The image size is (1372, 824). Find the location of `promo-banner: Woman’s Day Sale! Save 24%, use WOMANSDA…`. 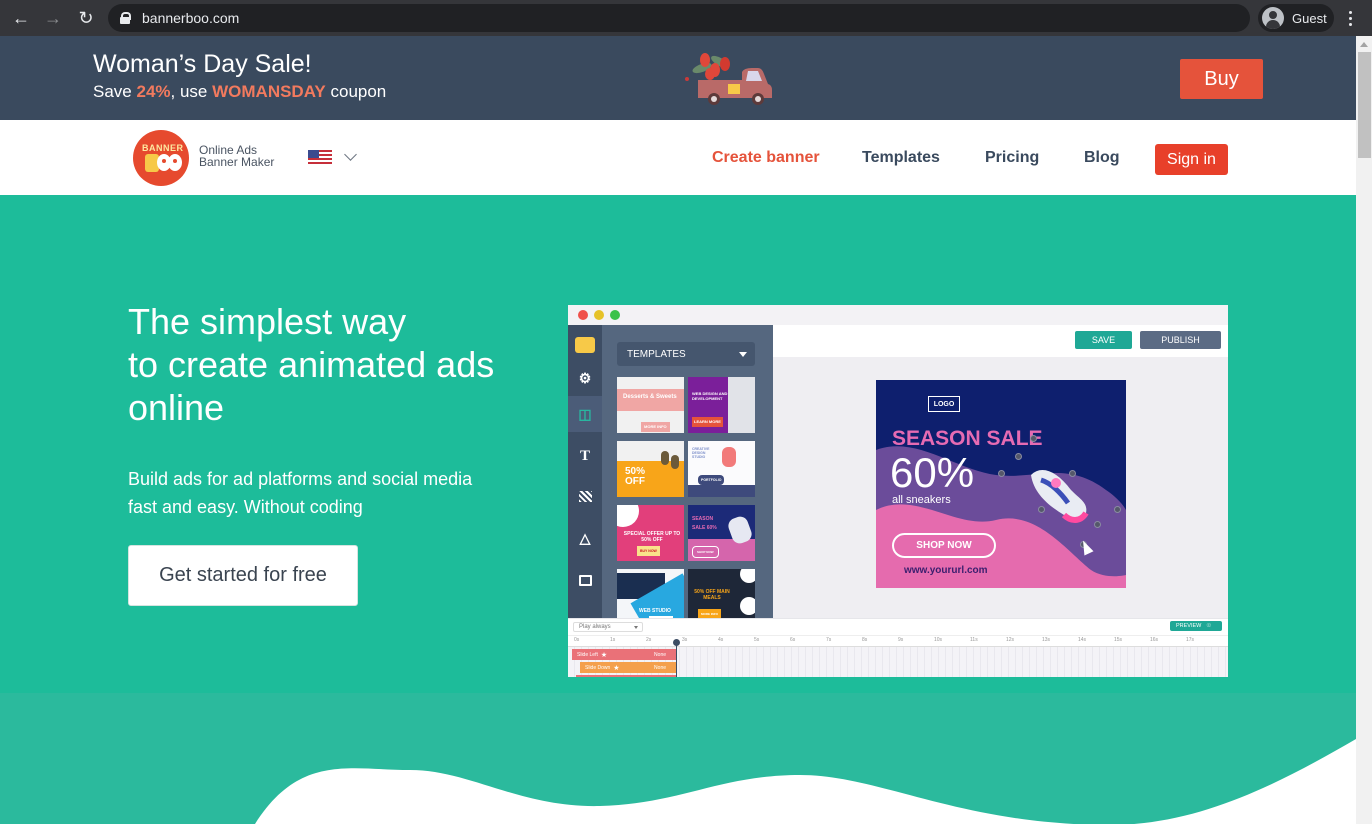

promo-banner: Woman’s Day Sale! Save 24%, use WOMANSDA… is located at coordinates (678, 78).